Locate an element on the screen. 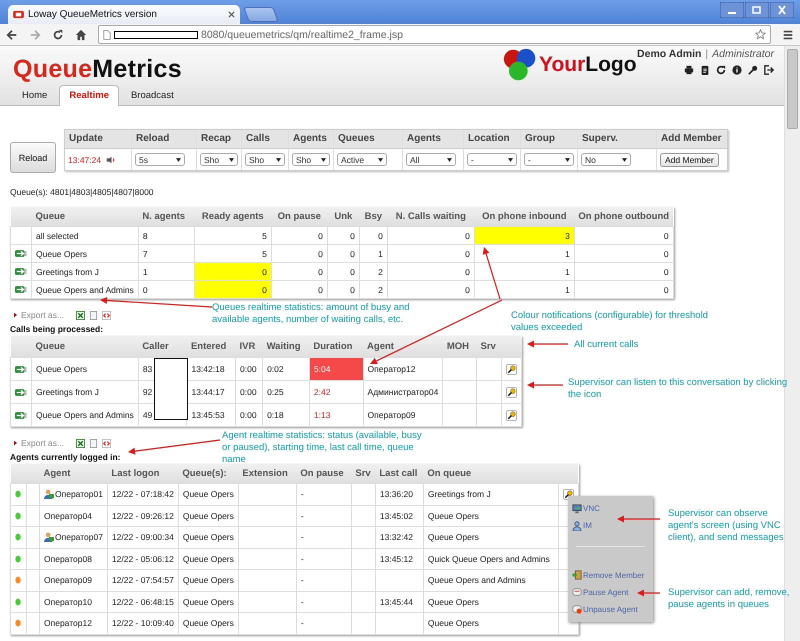 The height and width of the screenshot is (641, 800). refresh-icon is located at coordinates (721, 70).